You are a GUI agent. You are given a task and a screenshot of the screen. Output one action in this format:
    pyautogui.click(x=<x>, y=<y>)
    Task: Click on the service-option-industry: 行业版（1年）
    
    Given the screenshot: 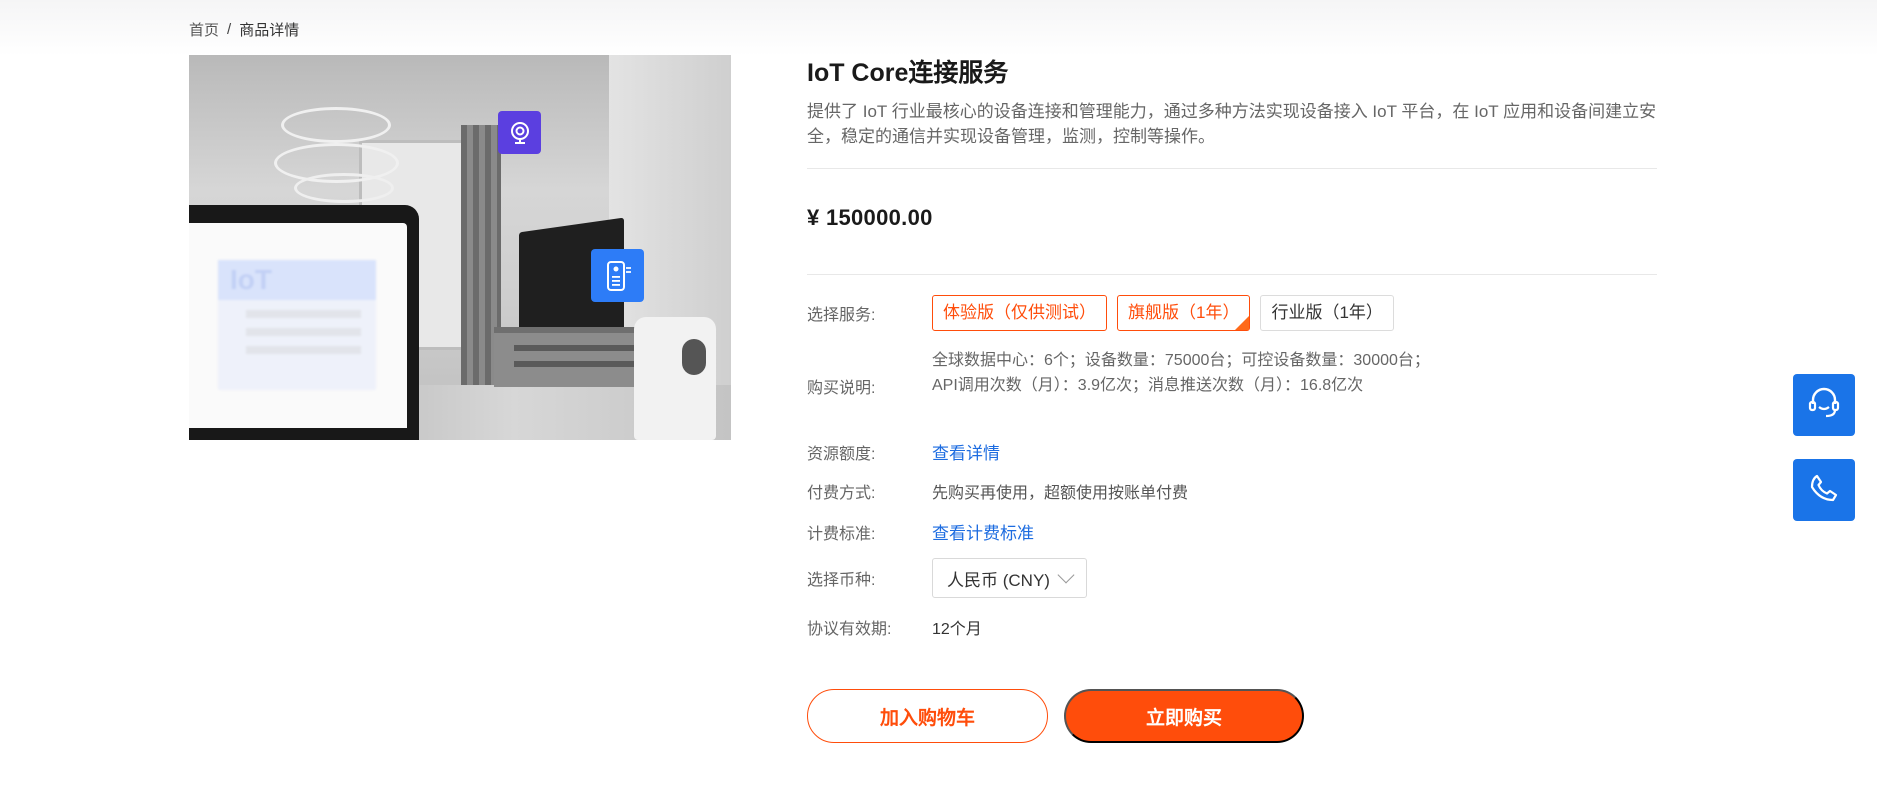 What is the action you would take?
    pyautogui.click(x=1327, y=313)
    